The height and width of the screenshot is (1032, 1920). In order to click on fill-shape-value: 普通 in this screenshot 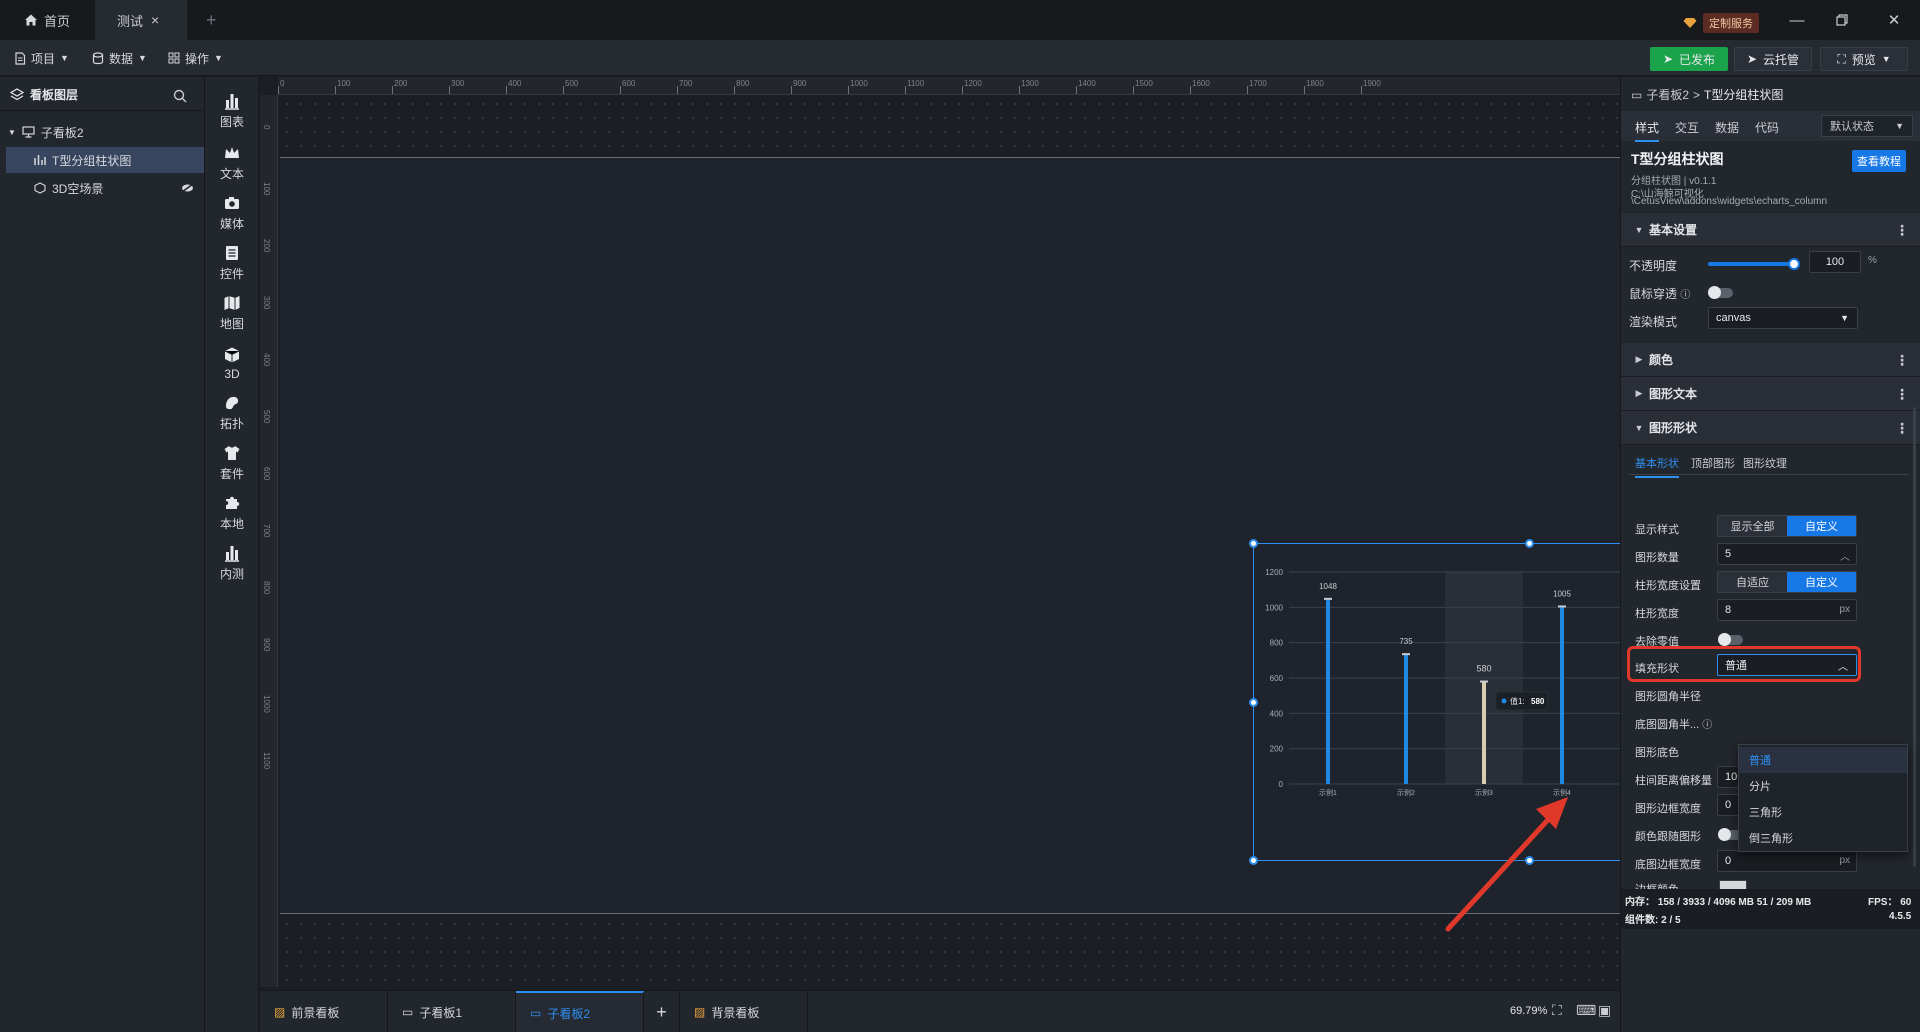, I will do `click(1736, 666)`.